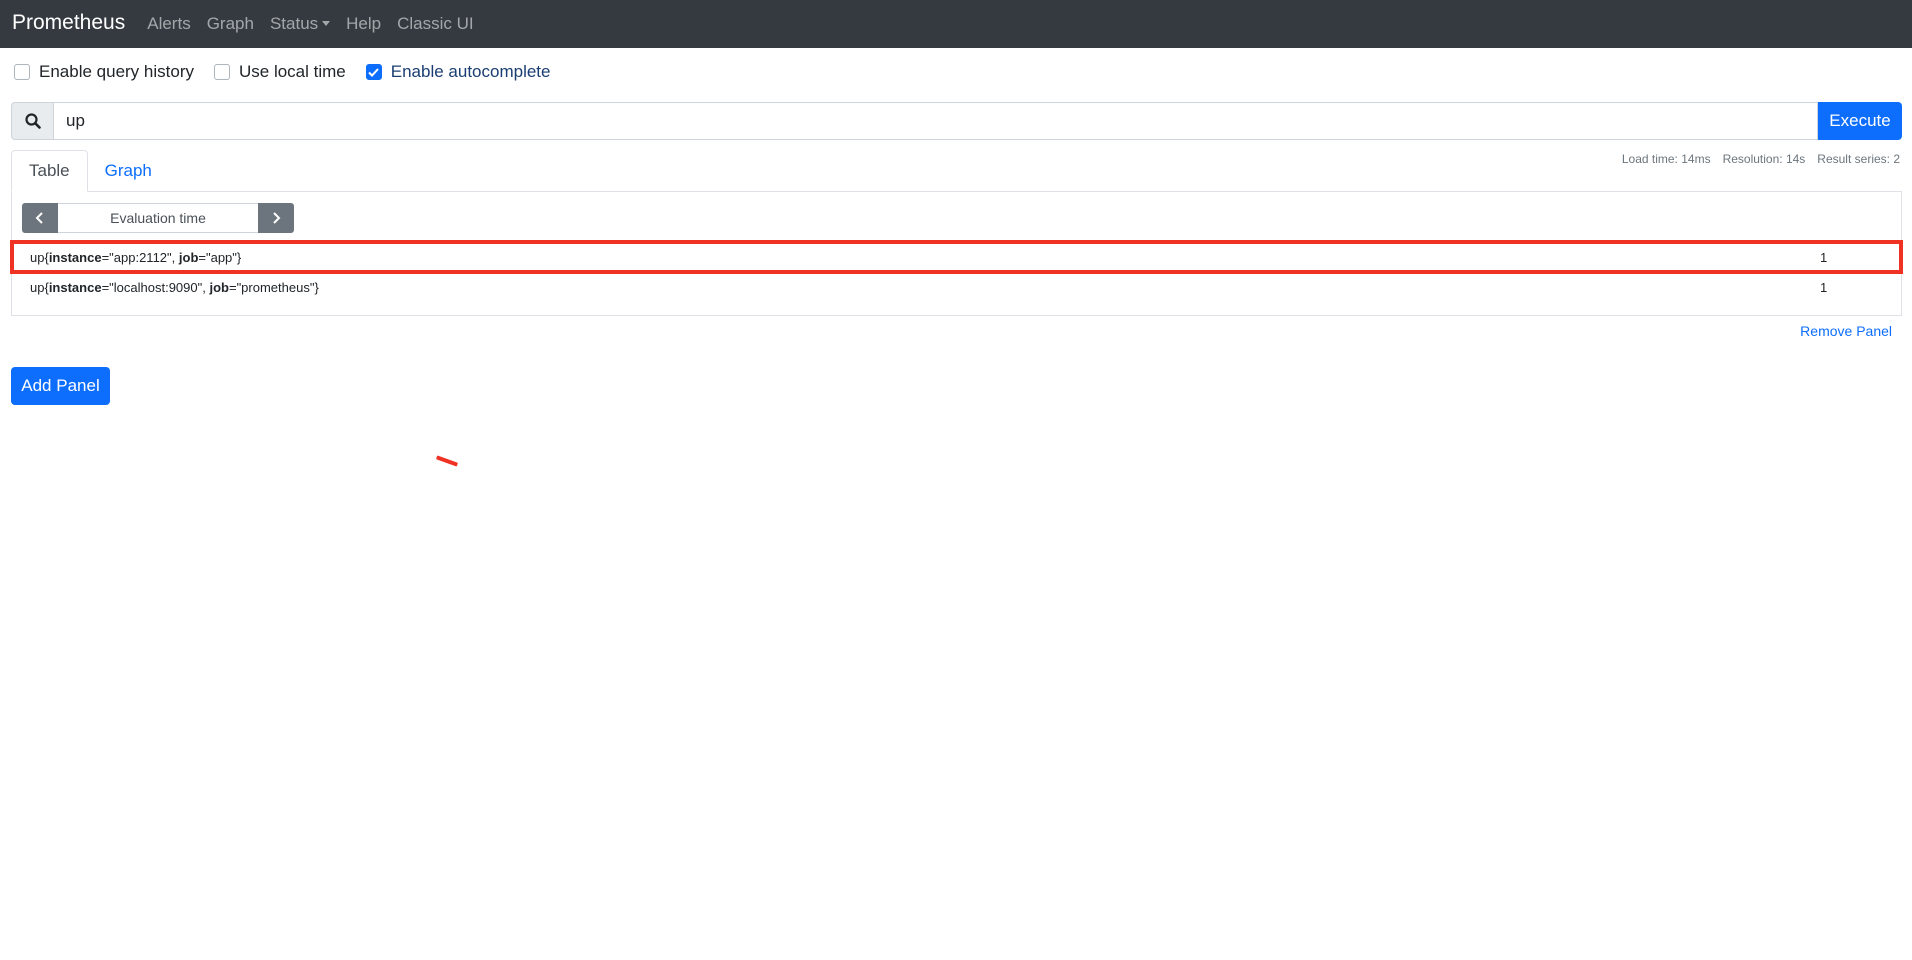 The width and height of the screenshot is (1912, 960). Describe the element at coordinates (49, 171) in the screenshot. I see `tab-table: Table` at that location.